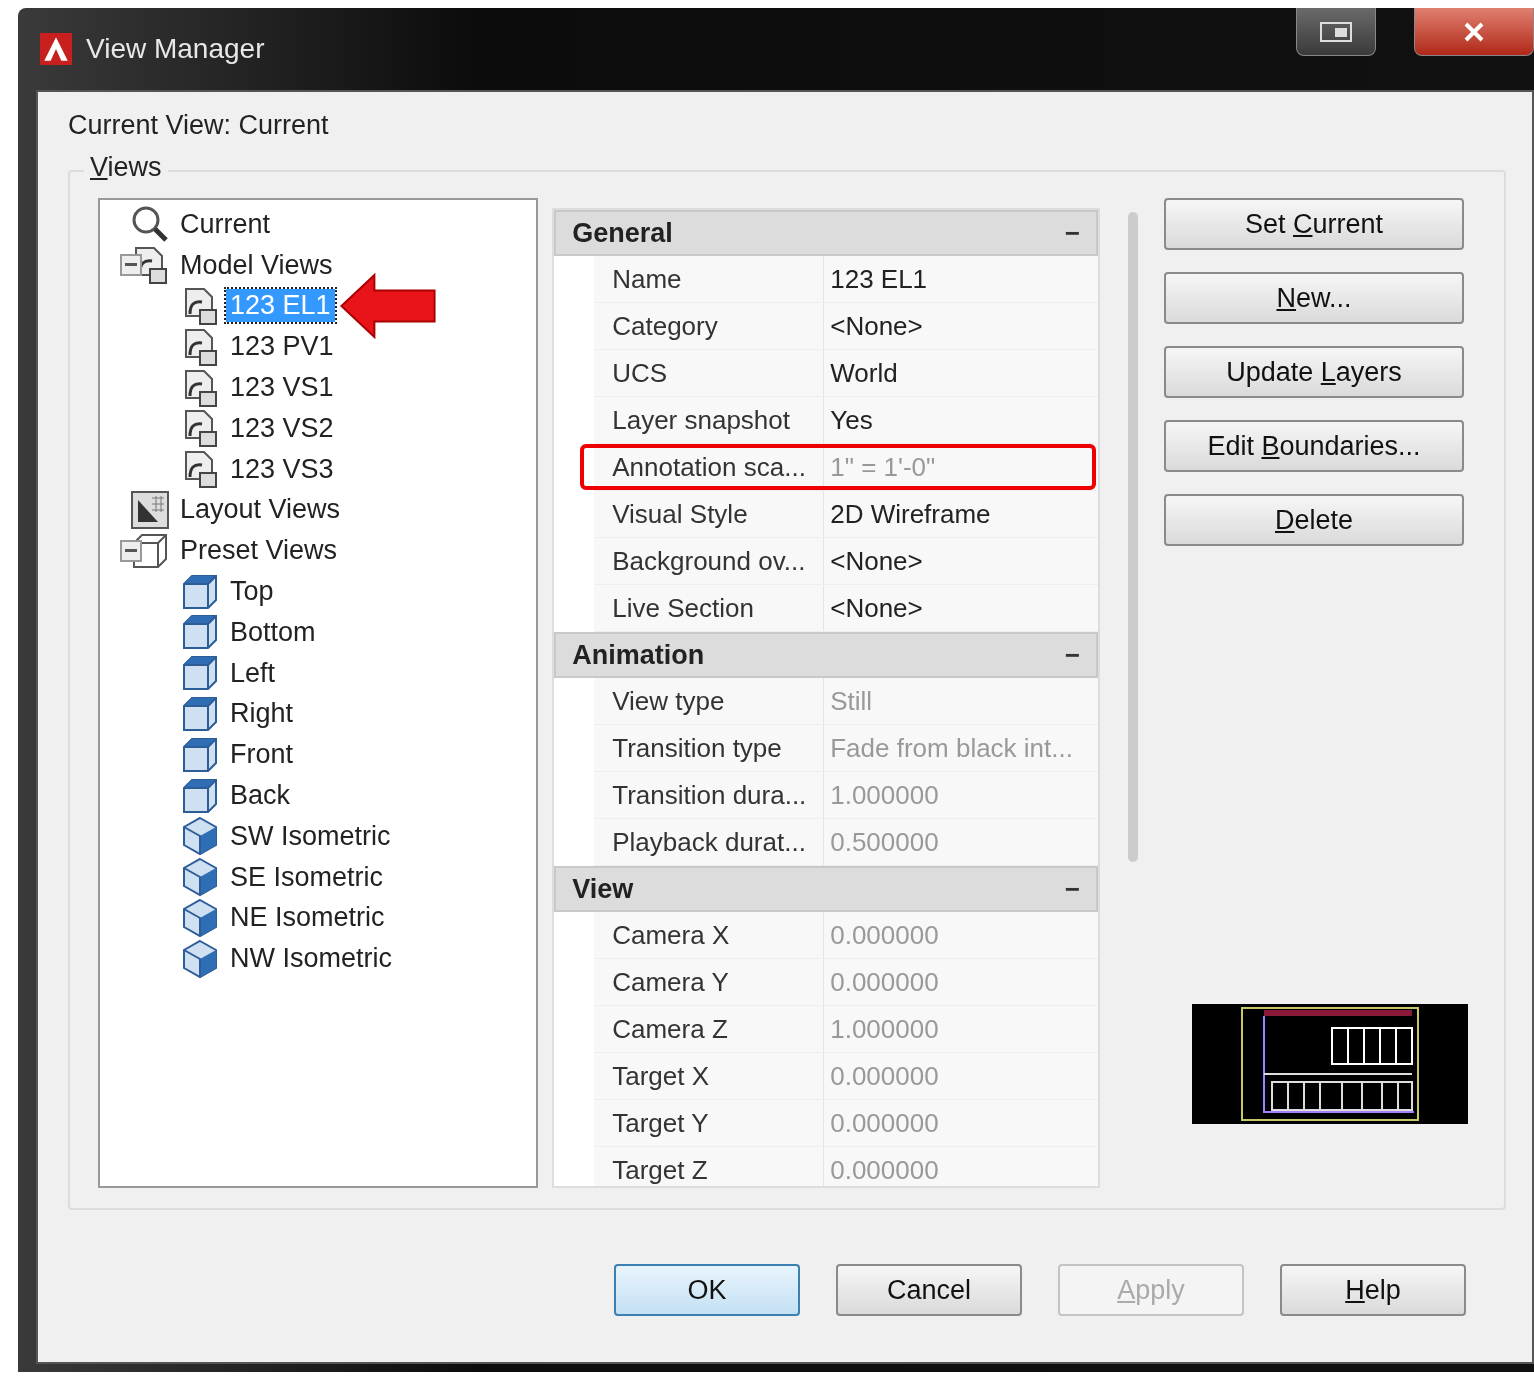 This screenshot has width=1534, height=1380. I want to click on property-value: World, so click(861, 373).